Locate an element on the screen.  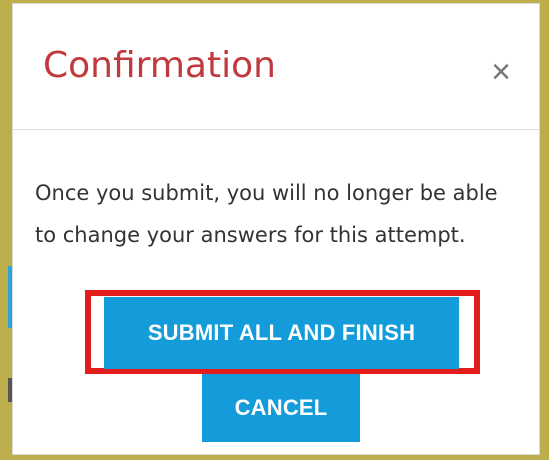
cancel-button: CANCEL is located at coordinates (281, 408).